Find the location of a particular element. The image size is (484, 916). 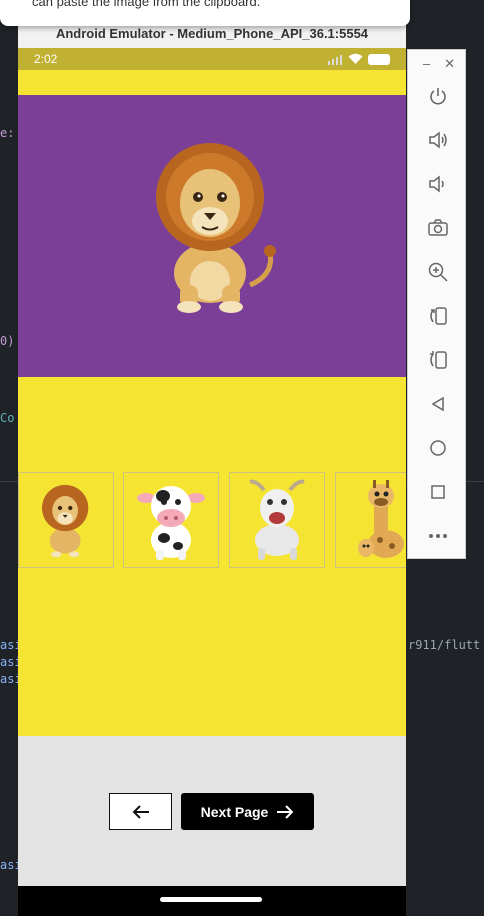

arrow-right-icon is located at coordinates (285, 811).